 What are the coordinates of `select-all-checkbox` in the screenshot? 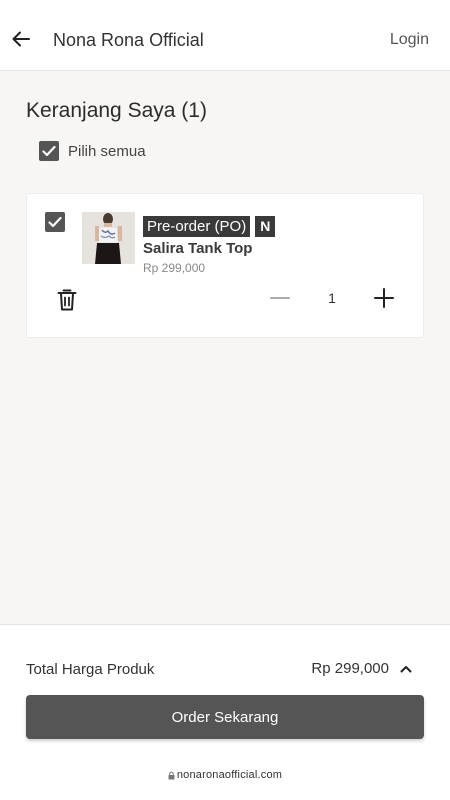 It's located at (49, 151).